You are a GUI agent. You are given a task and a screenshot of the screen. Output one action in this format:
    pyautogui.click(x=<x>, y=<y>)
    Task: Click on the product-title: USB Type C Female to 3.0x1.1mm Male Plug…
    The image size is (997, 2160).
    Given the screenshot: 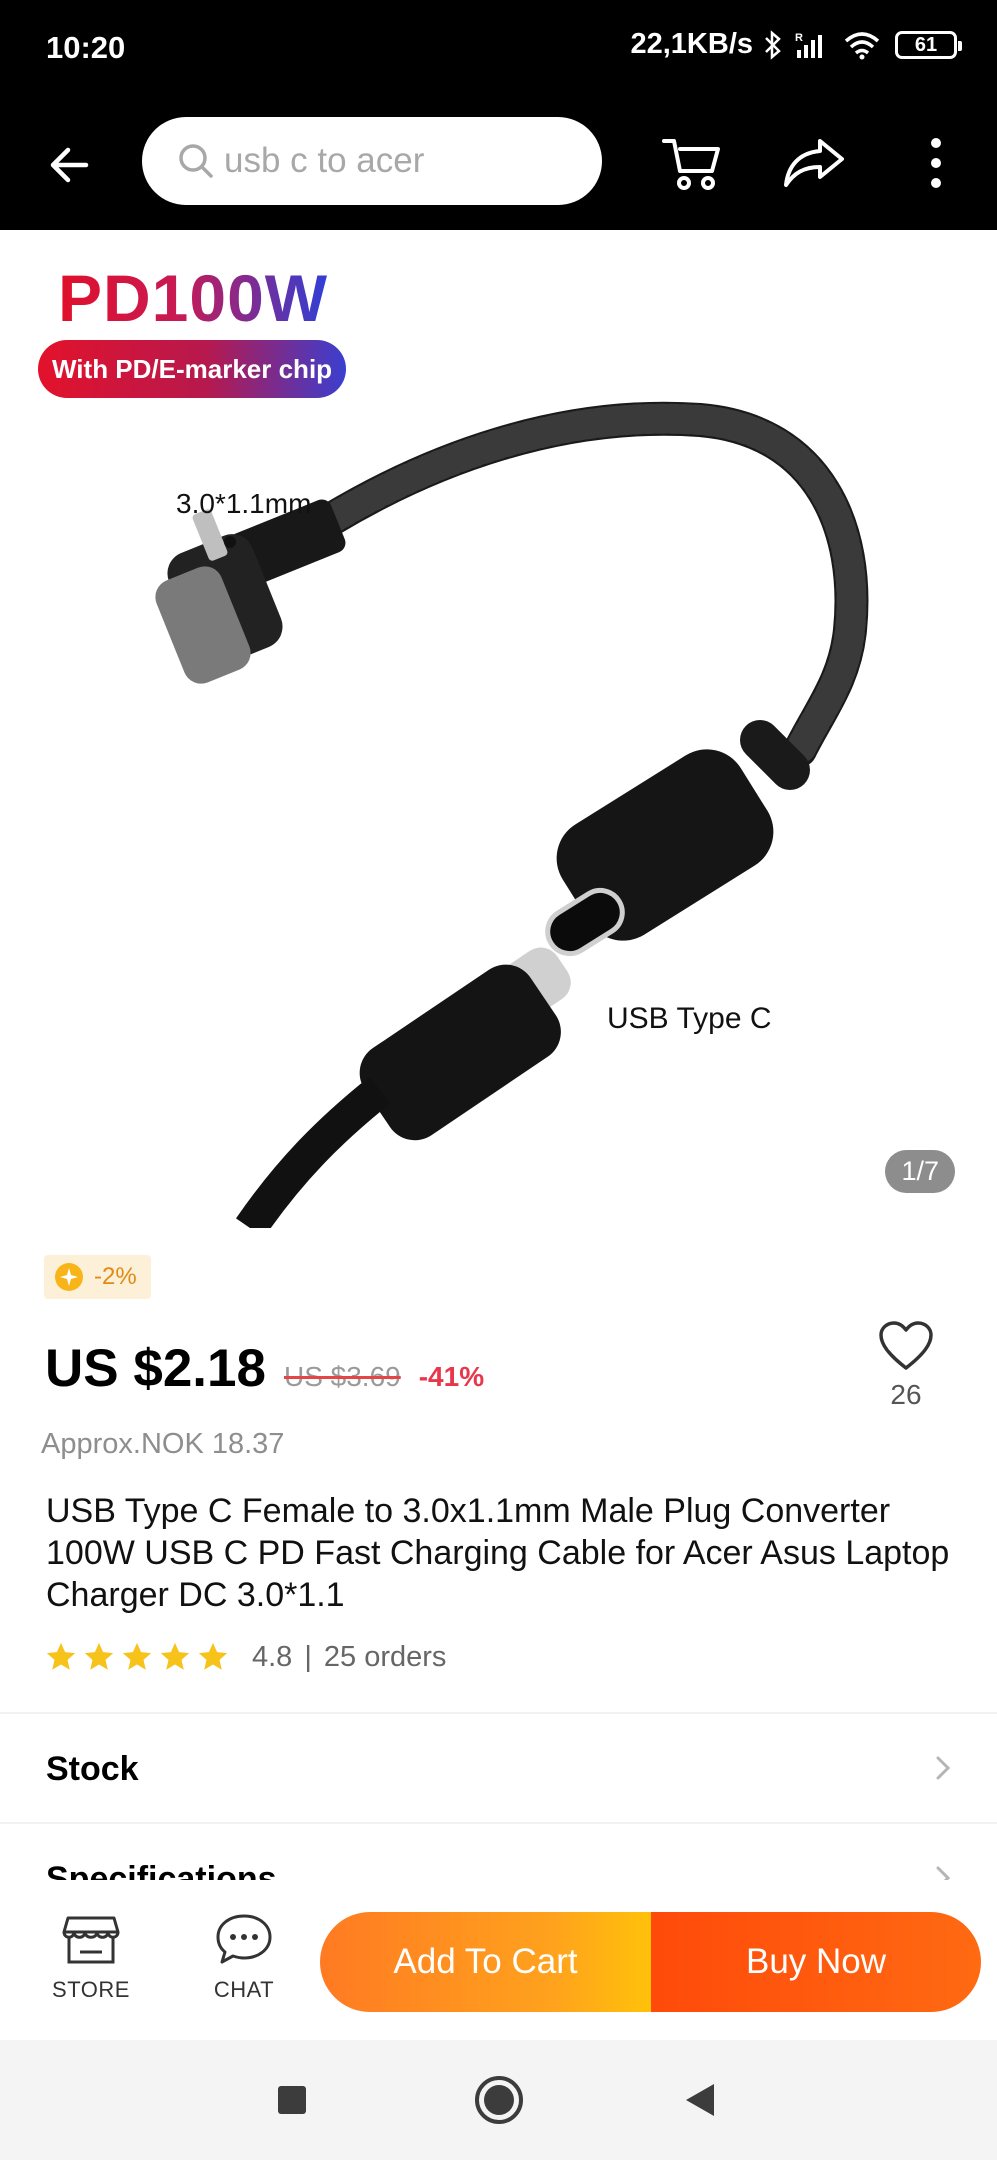 What is the action you would take?
    pyautogui.click(x=498, y=1553)
    